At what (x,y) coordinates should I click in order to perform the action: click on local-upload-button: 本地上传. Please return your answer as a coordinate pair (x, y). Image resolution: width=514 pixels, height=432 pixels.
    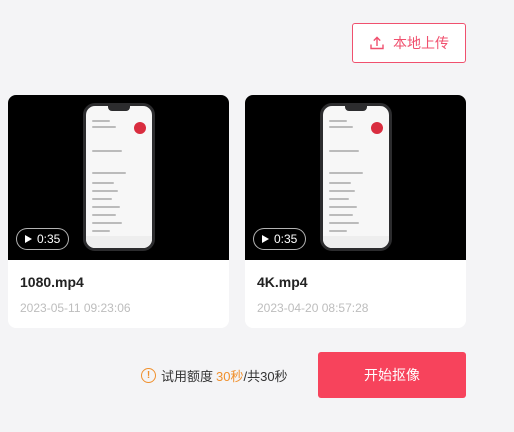
    Looking at the image, I should click on (409, 43).